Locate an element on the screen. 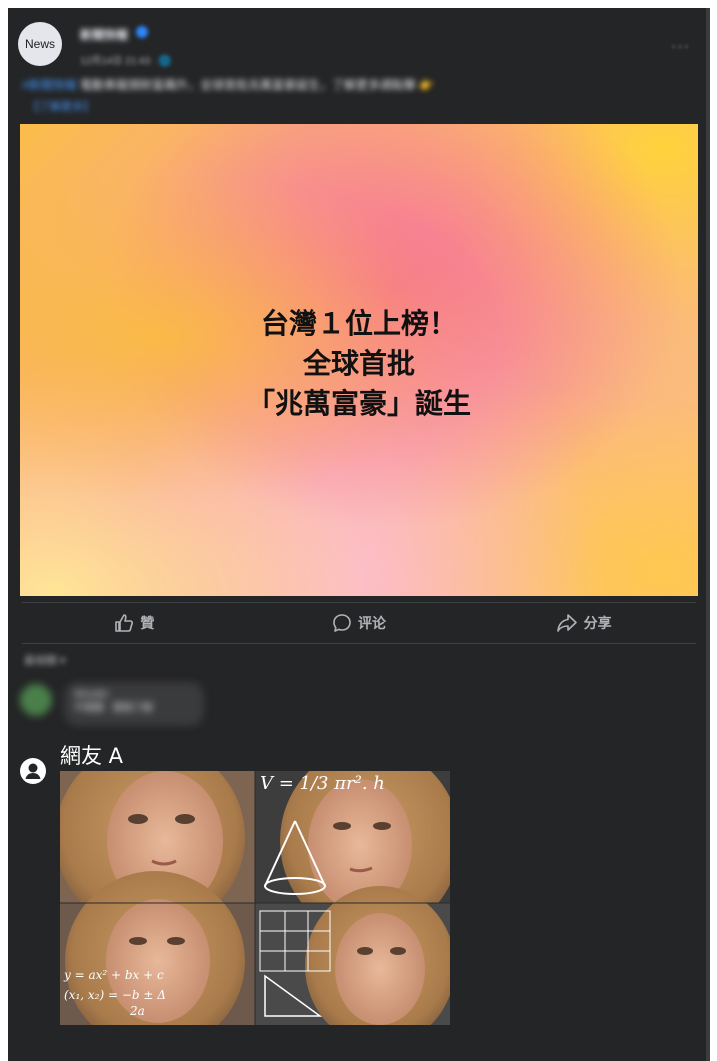 This screenshot has width=717, height=1061. comment-label: 评论 is located at coordinates (372, 623).